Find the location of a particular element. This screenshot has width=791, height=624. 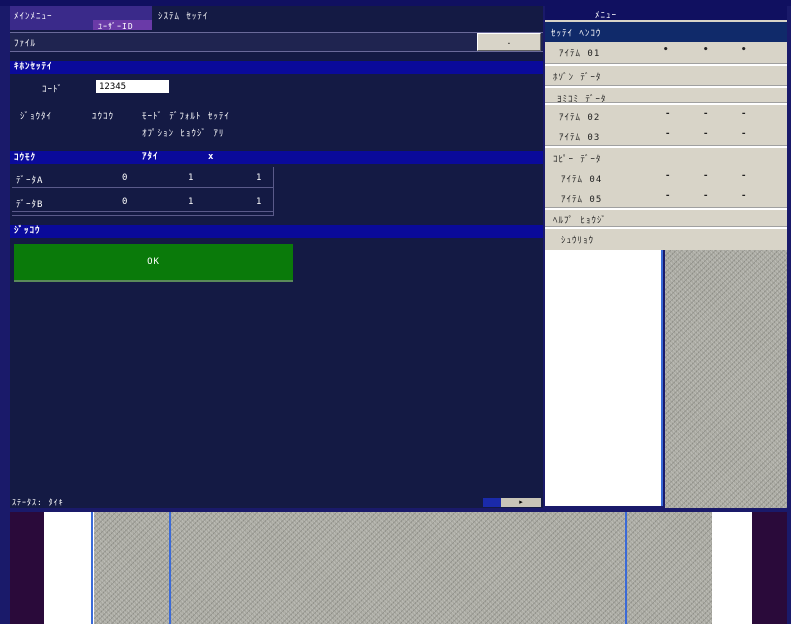

execute-button: OK is located at coordinates (153, 263).